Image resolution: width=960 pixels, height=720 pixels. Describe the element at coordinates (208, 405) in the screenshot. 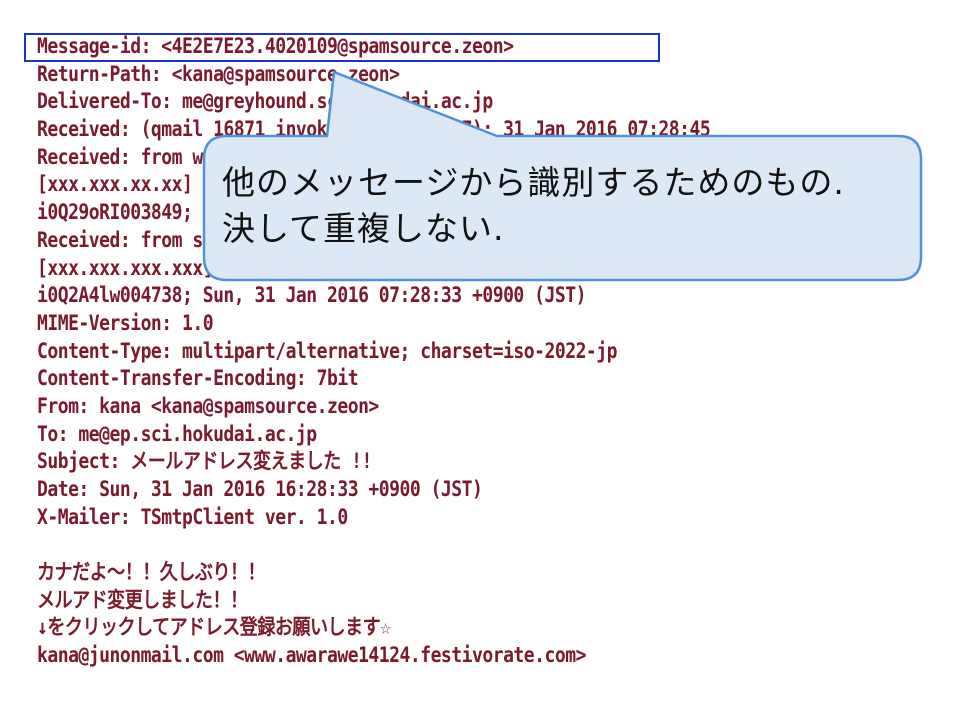

I see `header-from: From: kana <kana@spamsource.zeon>` at that location.